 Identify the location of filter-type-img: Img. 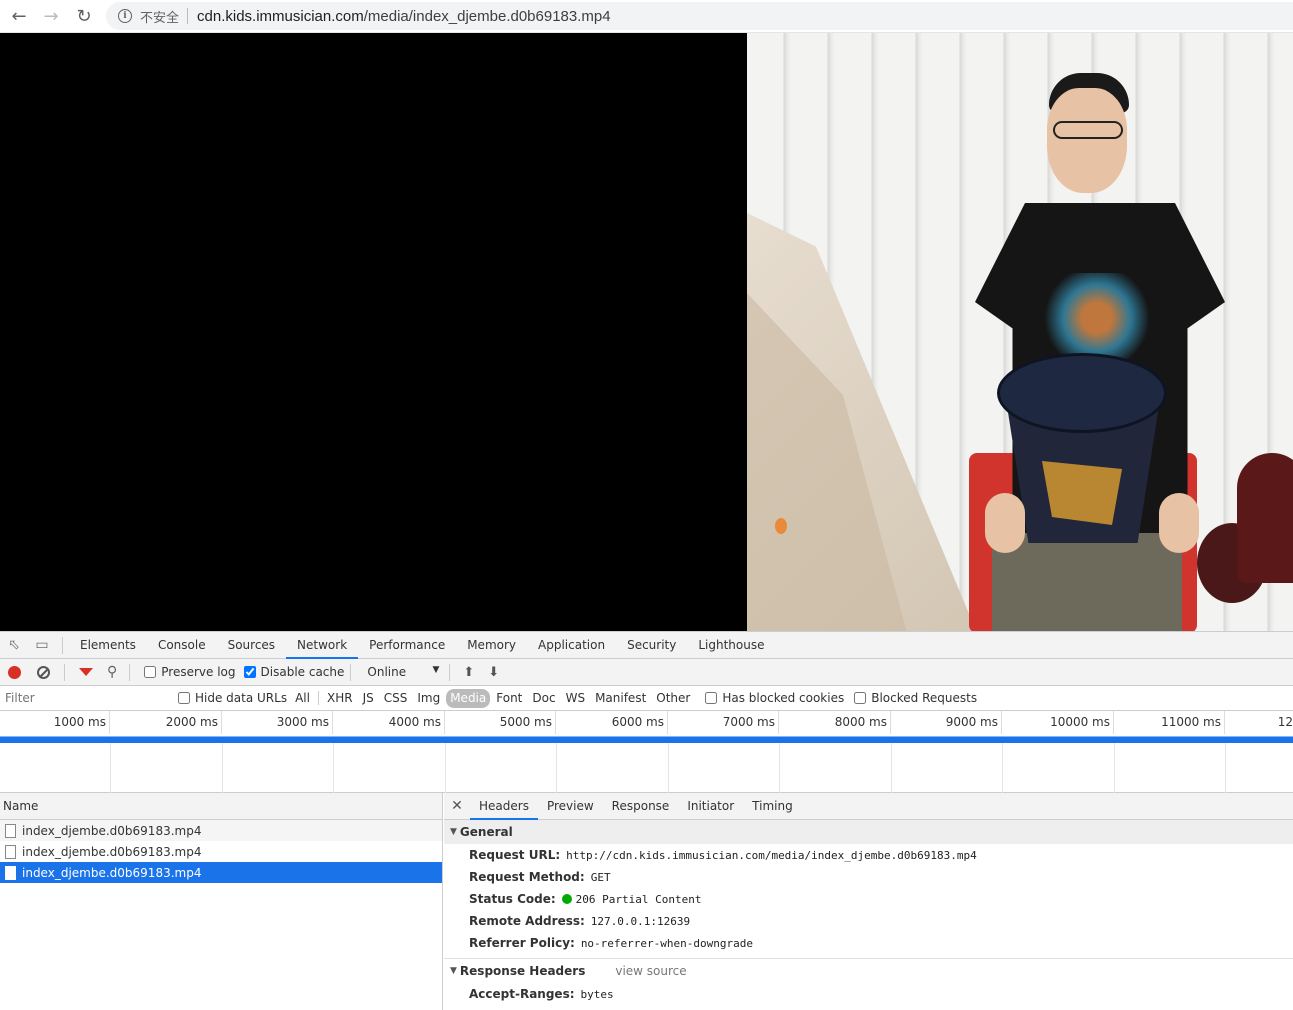
(428, 698).